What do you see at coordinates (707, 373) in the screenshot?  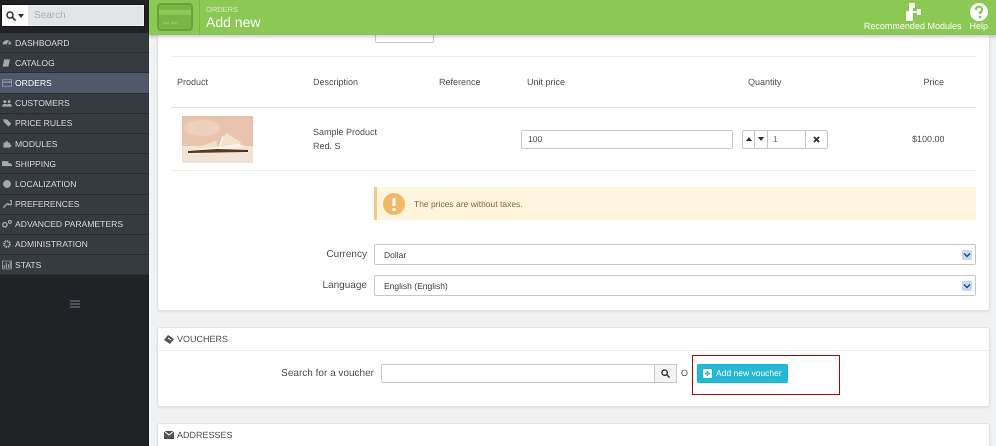 I see `plus-icon` at bounding box center [707, 373].